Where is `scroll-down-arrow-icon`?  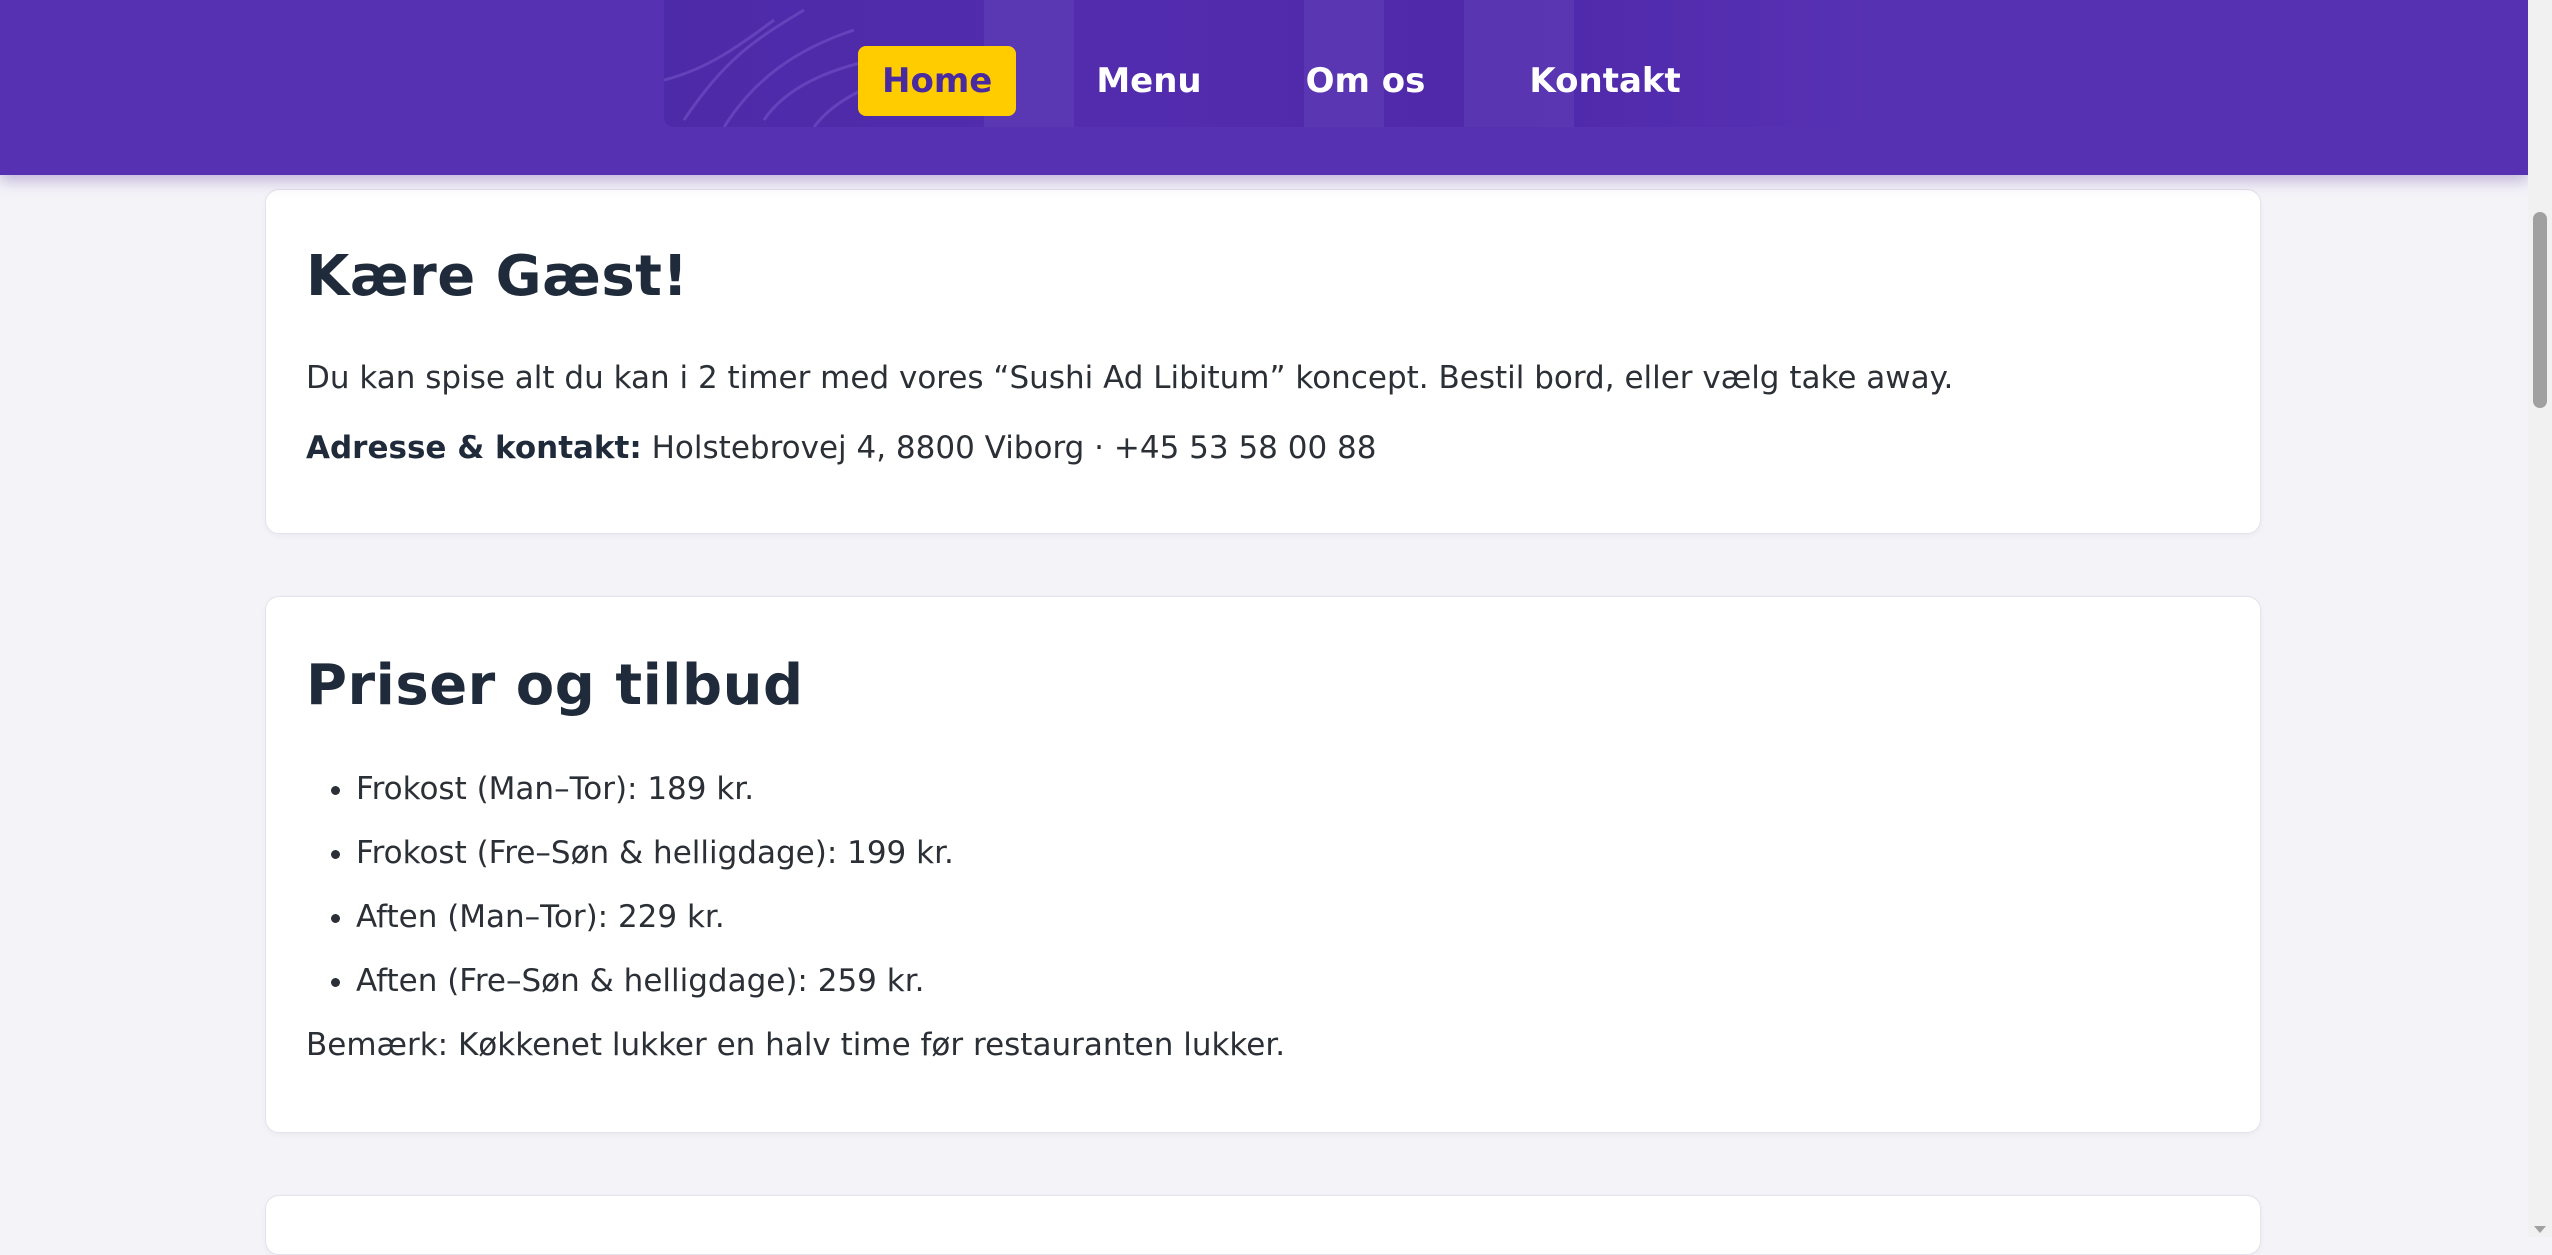
scroll-down-arrow-icon is located at coordinates (2540, 1229).